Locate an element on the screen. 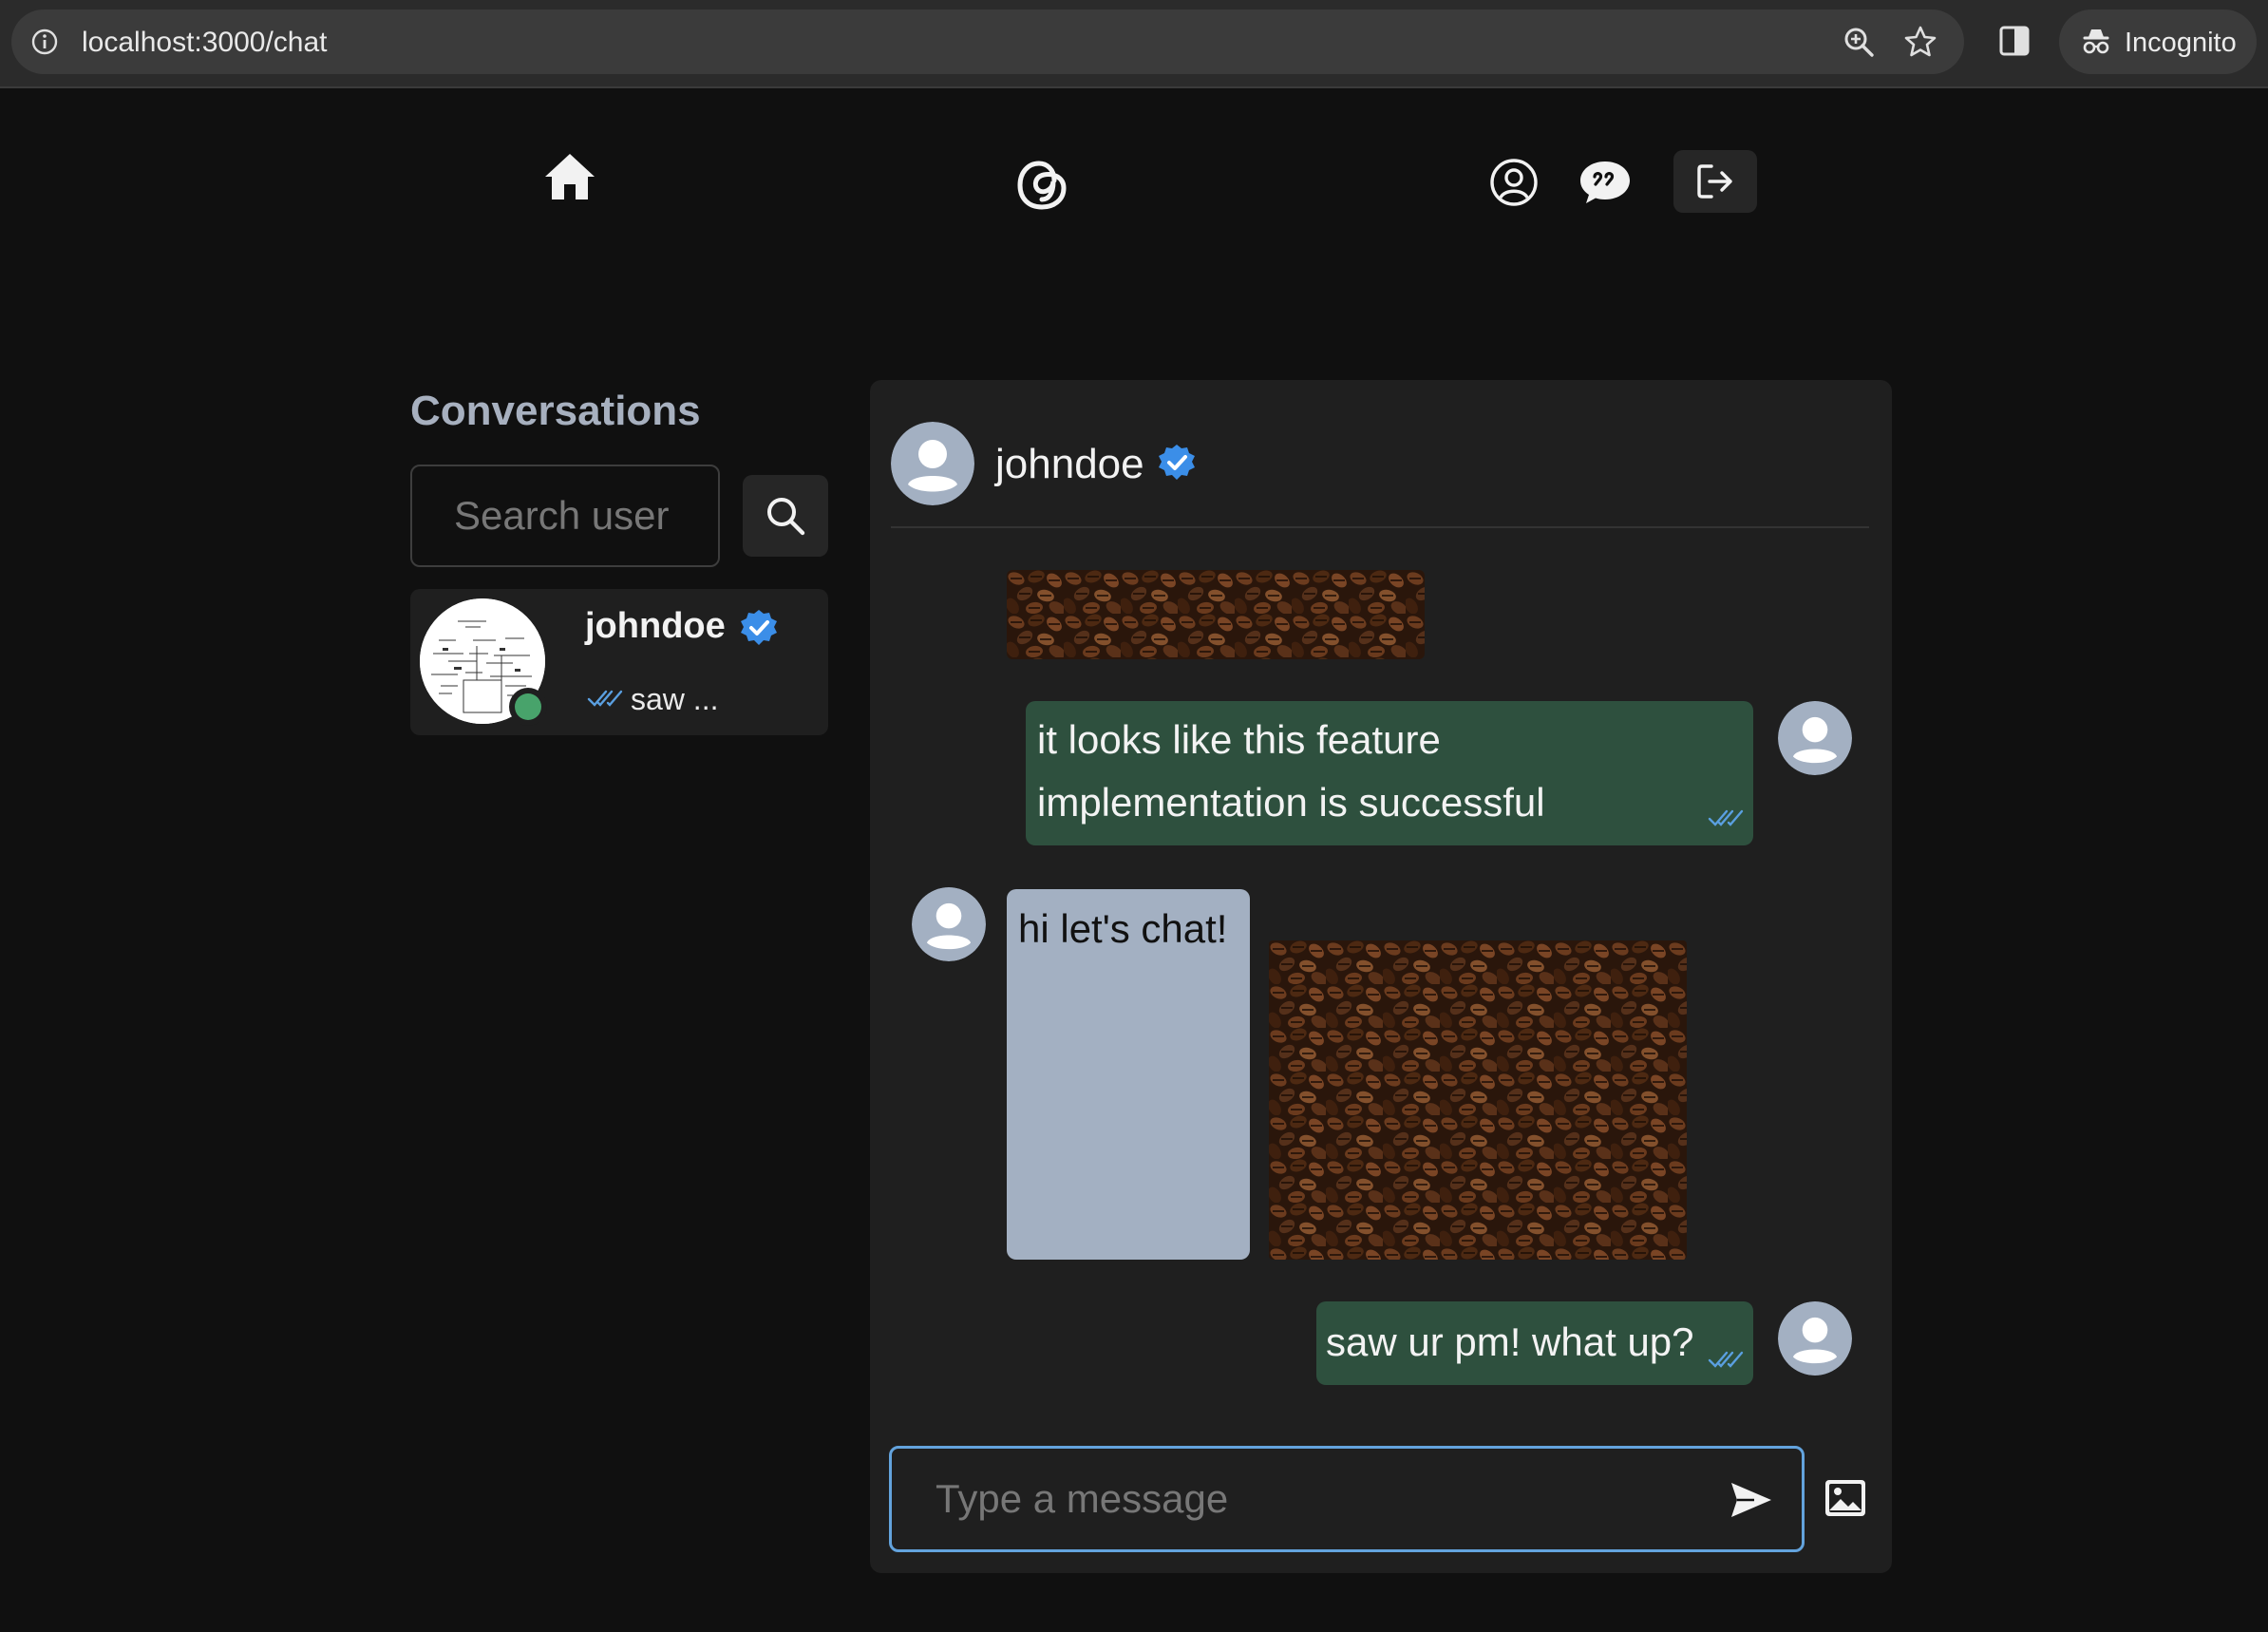  search-icon is located at coordinates (786, 517).